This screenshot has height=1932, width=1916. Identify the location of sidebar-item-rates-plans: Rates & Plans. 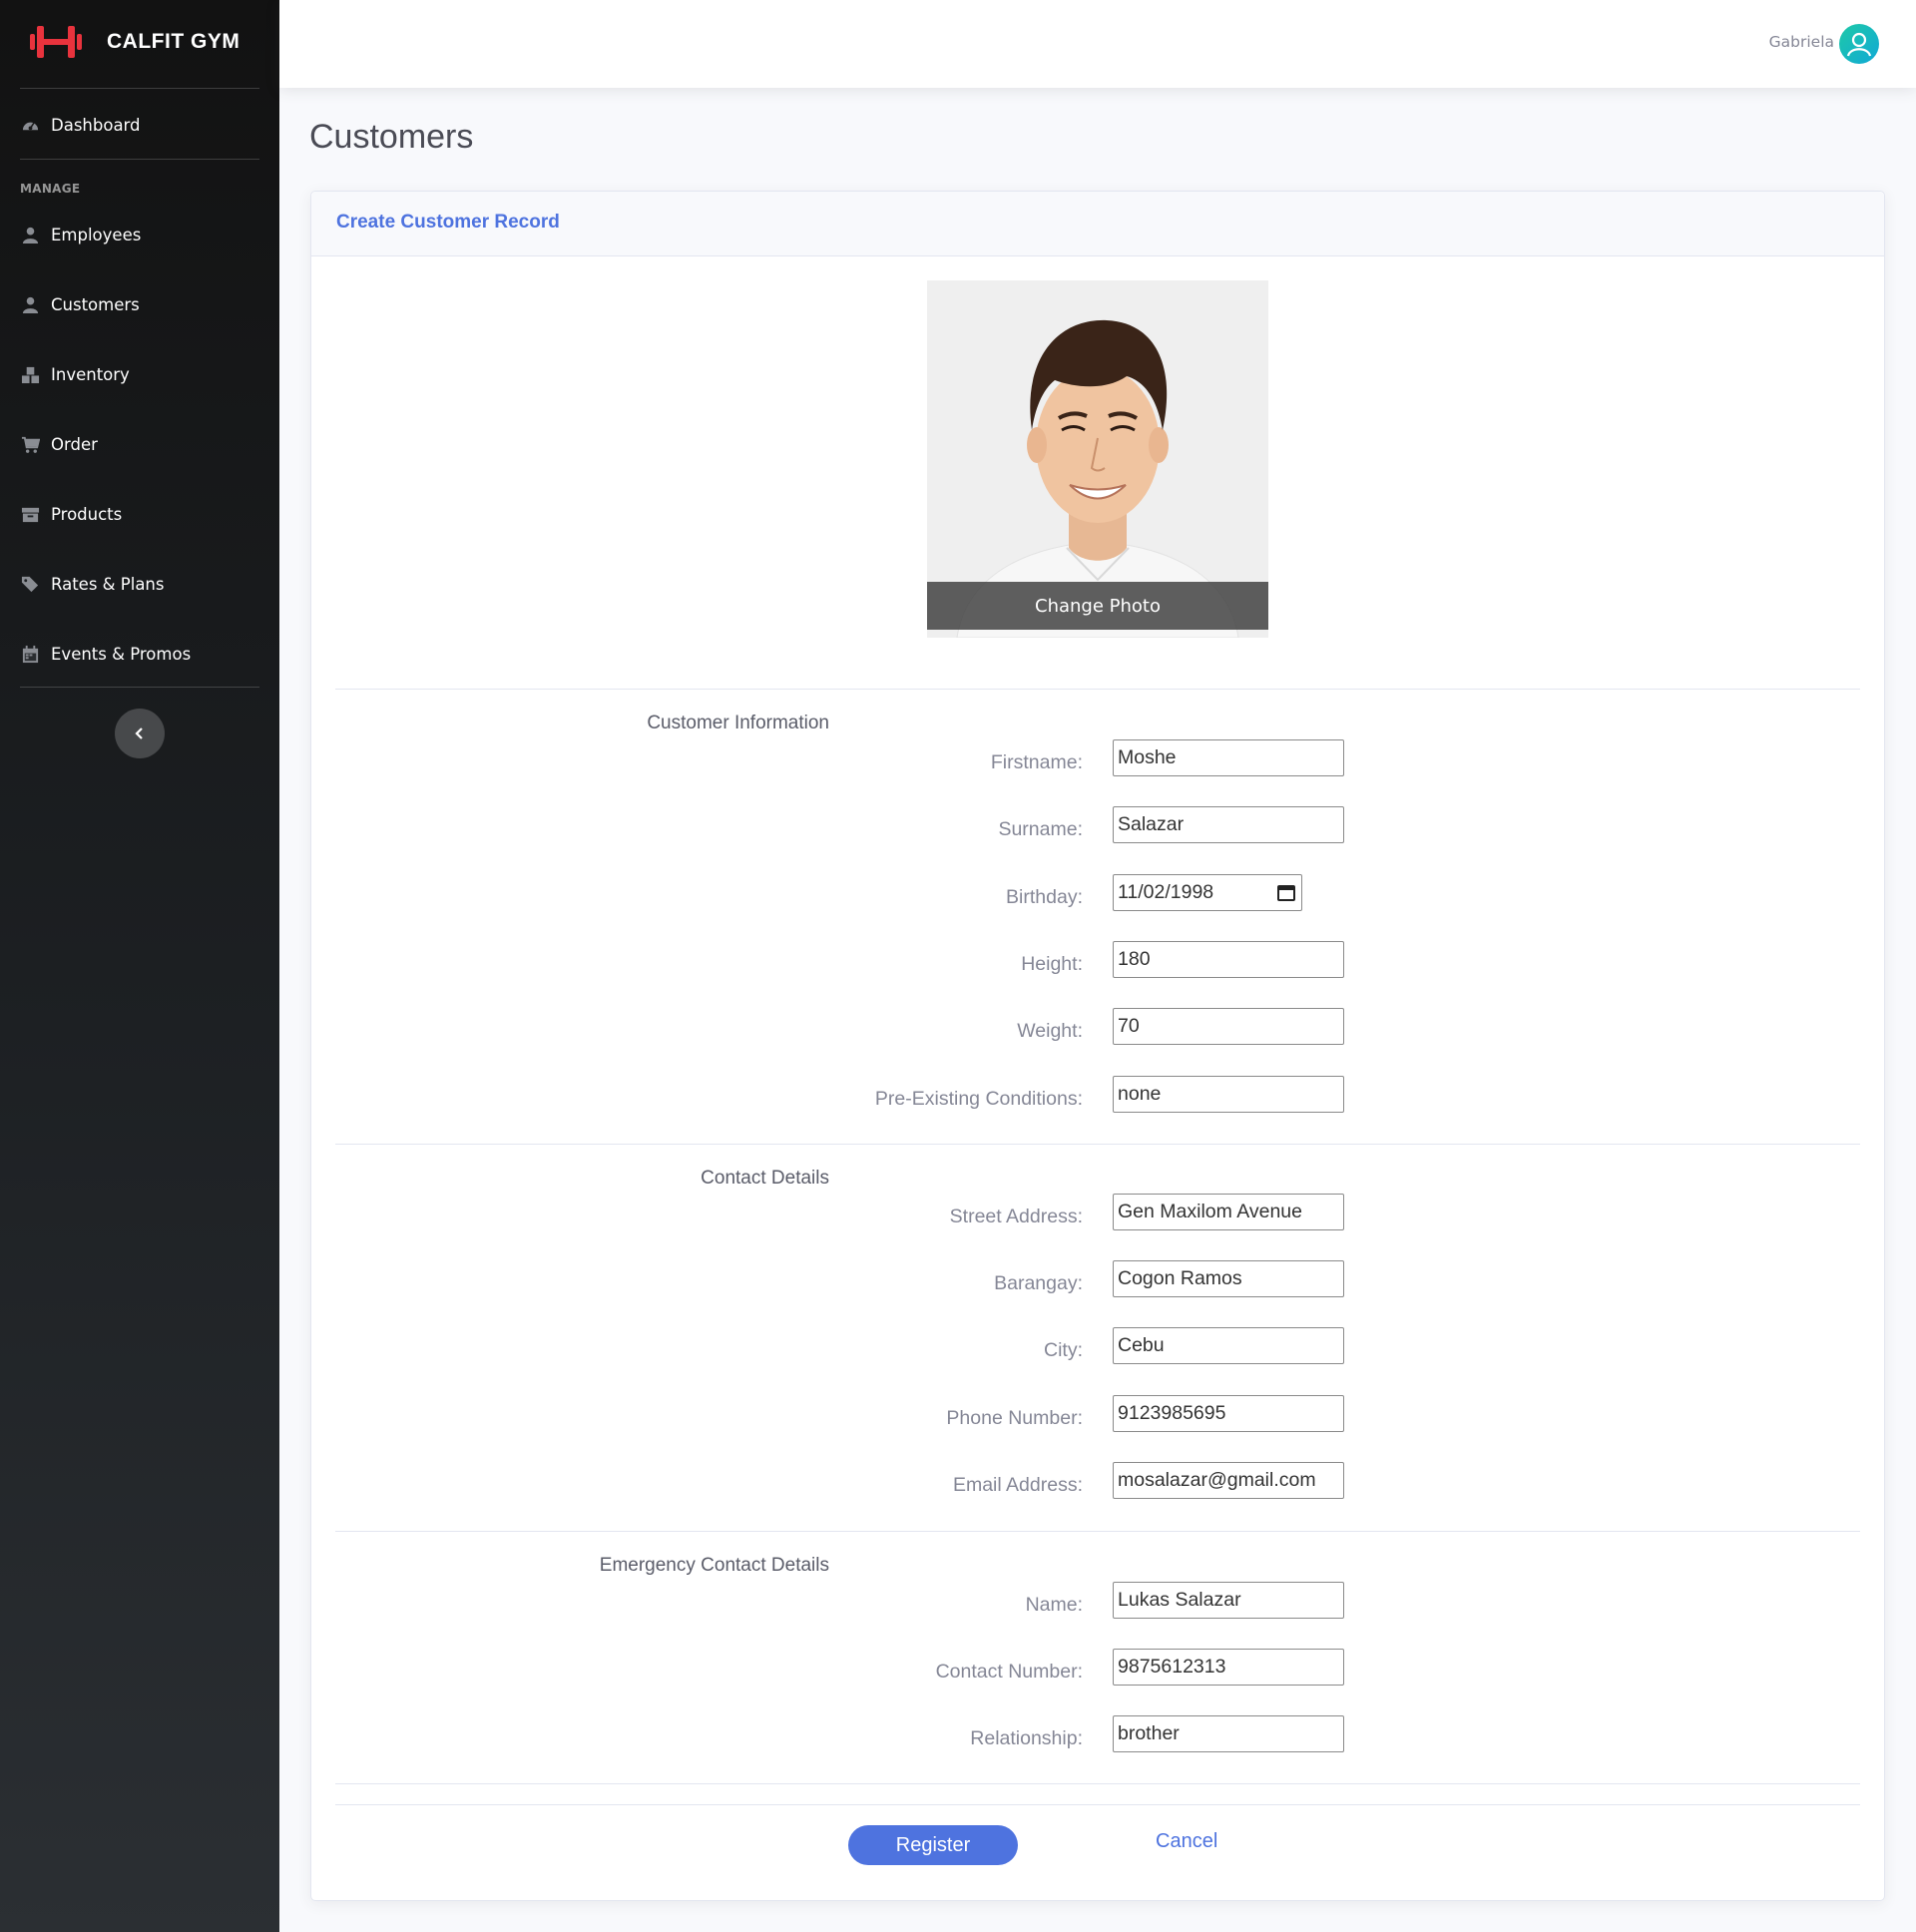
(139, 584).